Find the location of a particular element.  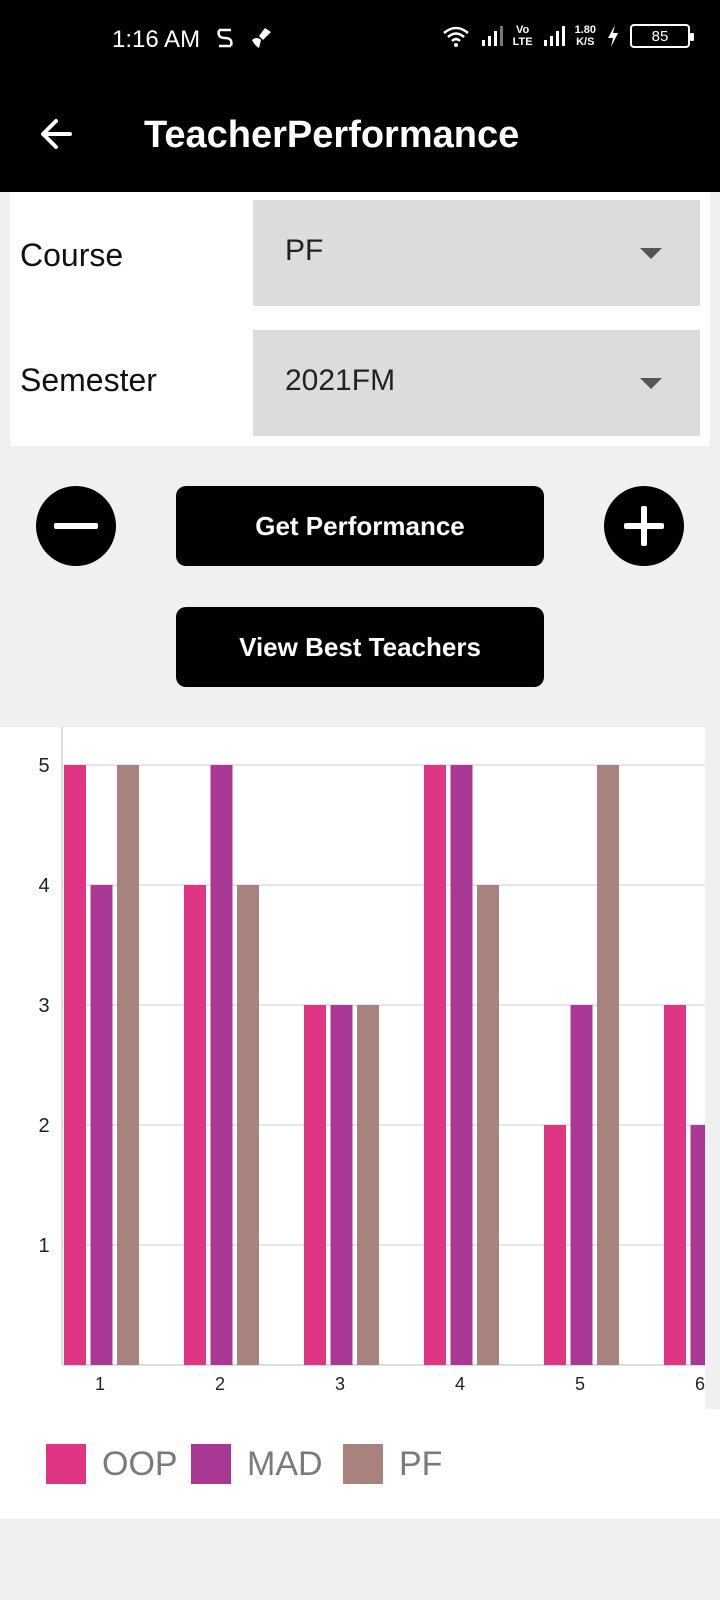

semester-select: 2021FM is located at coordinates (476, 383).